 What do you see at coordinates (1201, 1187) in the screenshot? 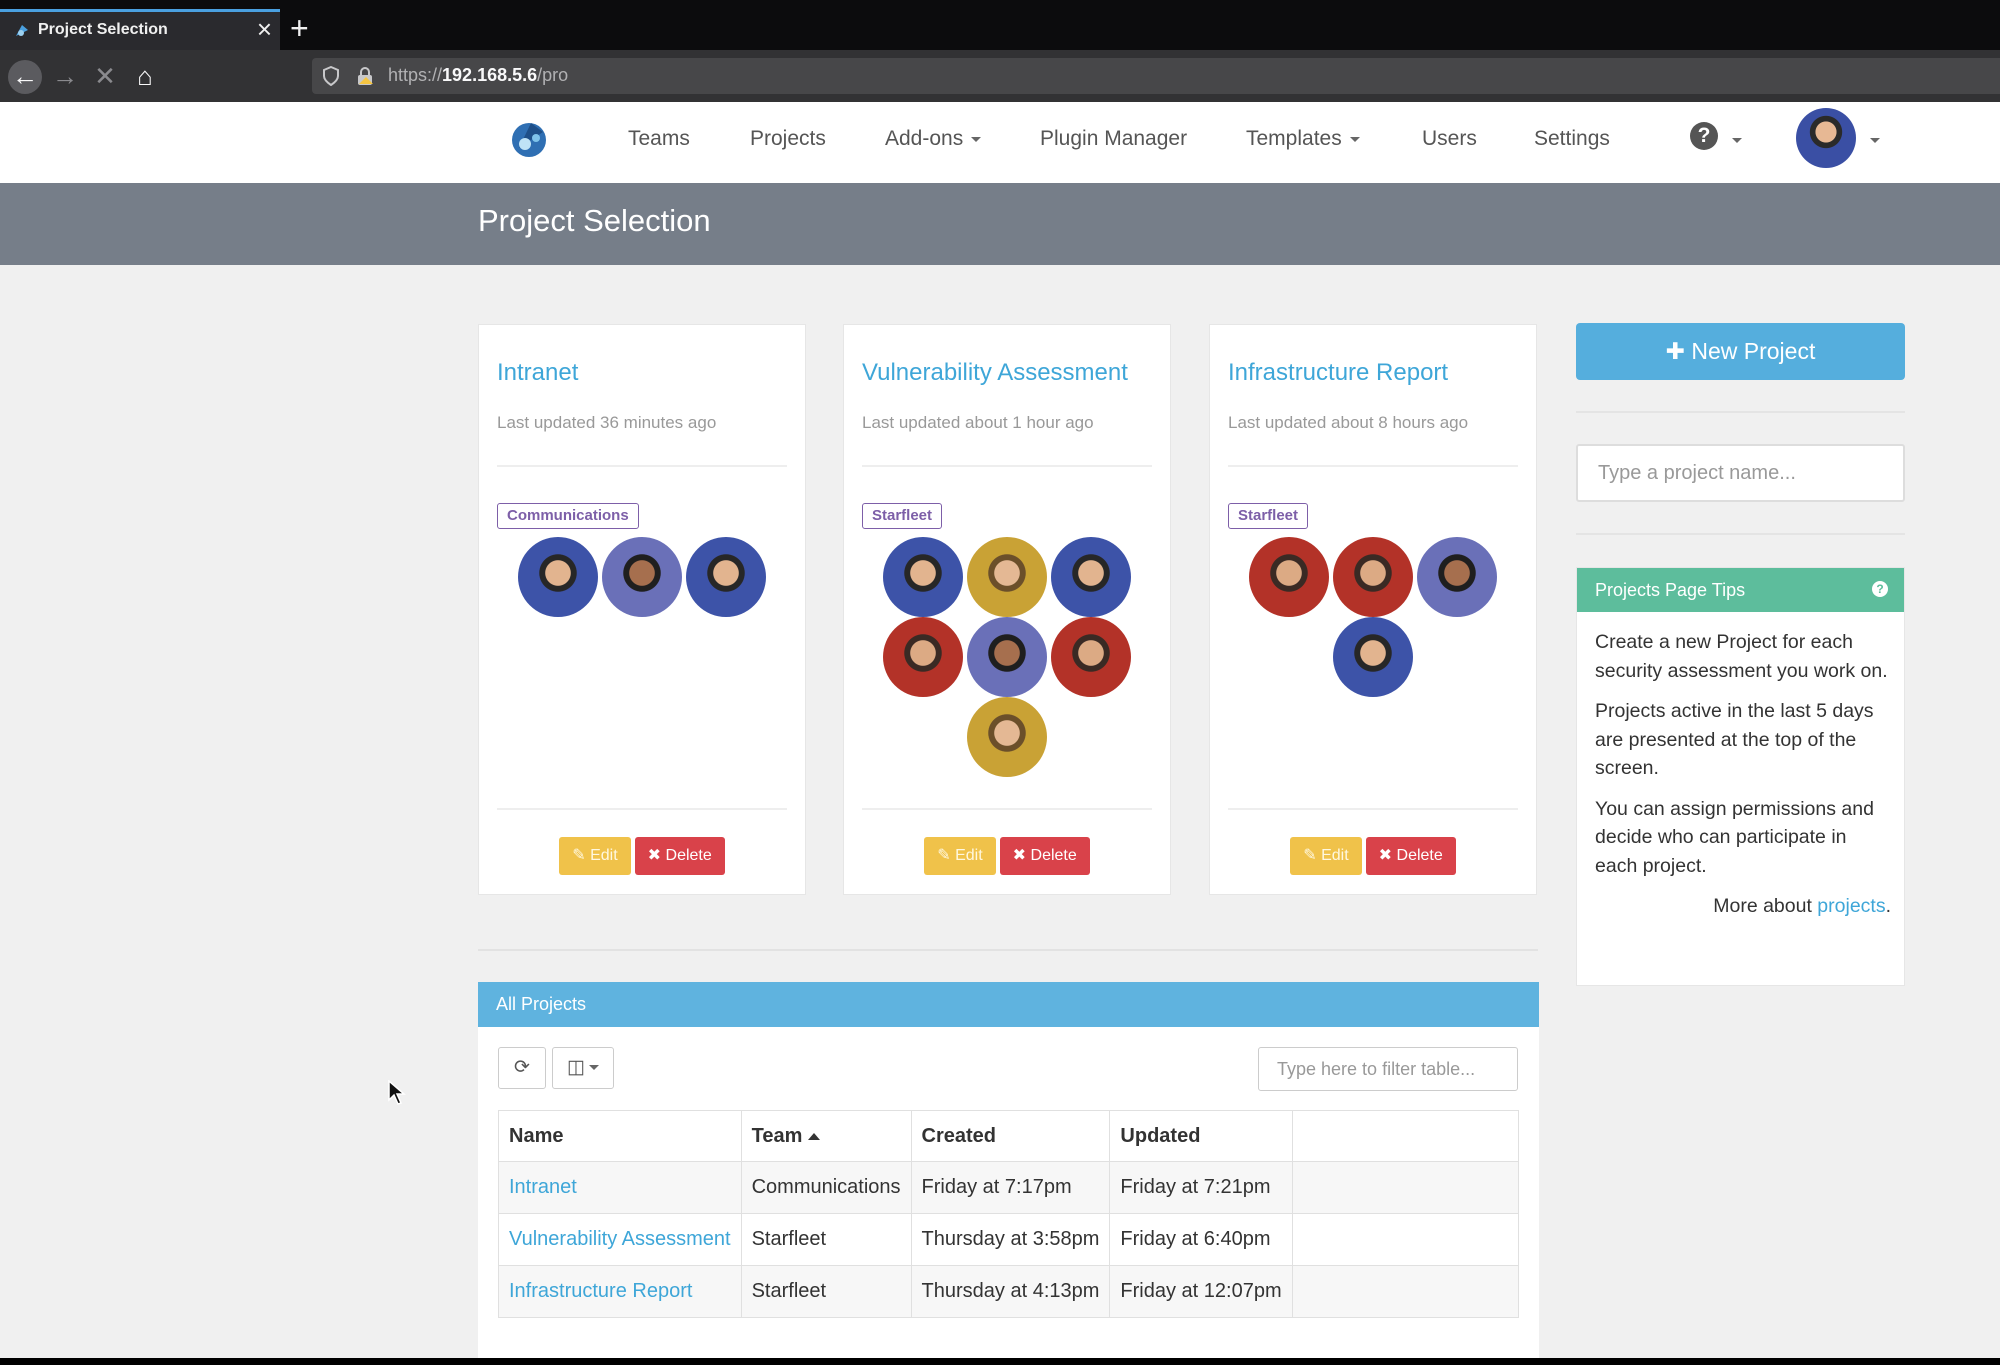
I see `cell-updated: Friday at 7:21pm` at bounding box center [1201, 1187].